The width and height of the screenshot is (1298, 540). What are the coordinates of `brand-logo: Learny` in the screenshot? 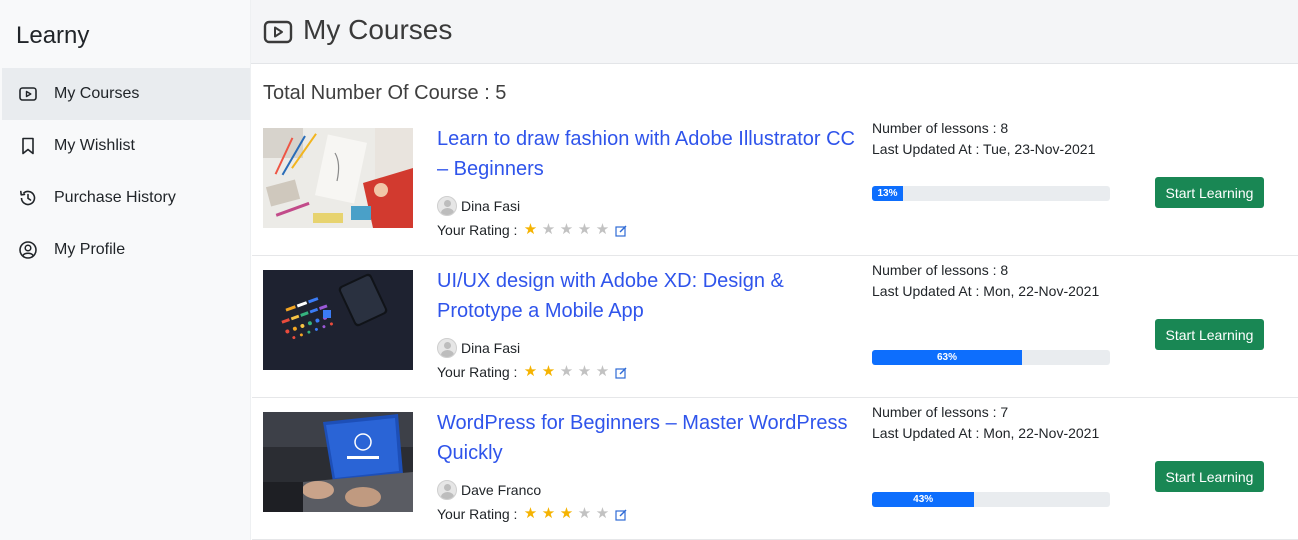 It's located at (52, 36).